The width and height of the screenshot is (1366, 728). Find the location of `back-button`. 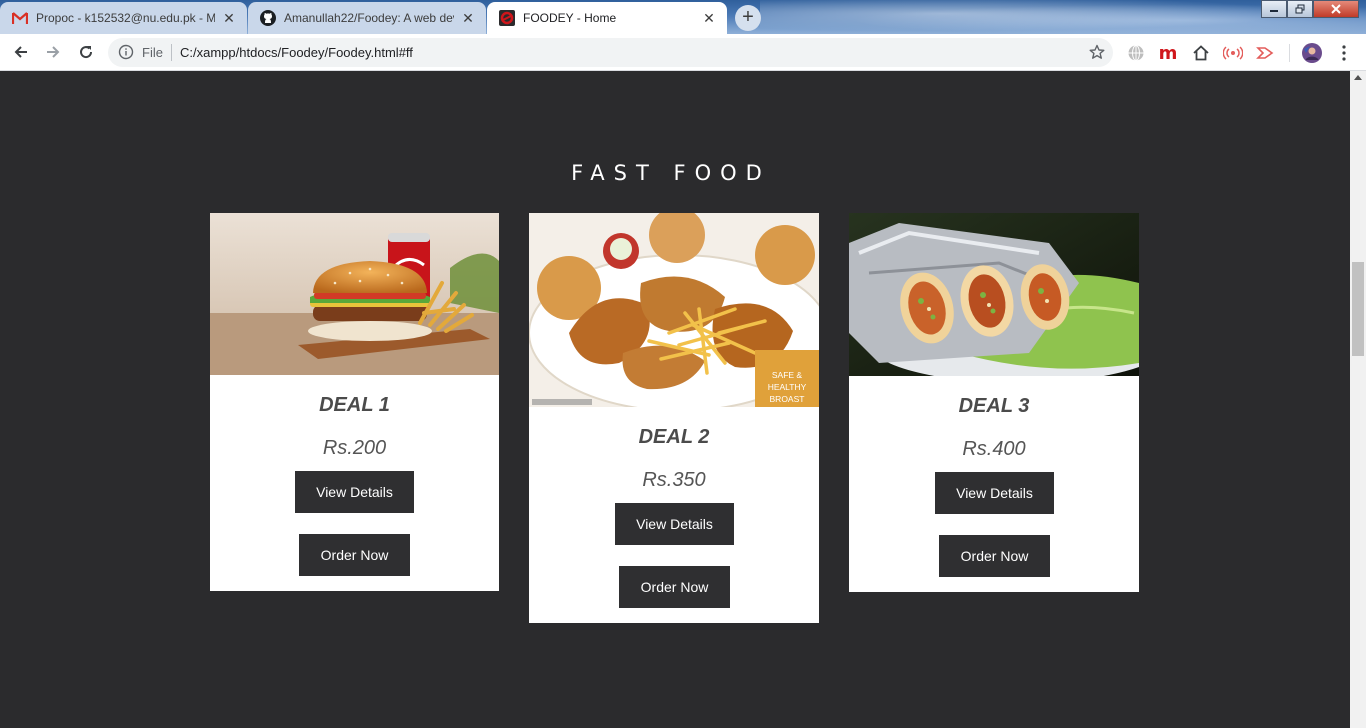

back-button is located at coordinates (21, 52).